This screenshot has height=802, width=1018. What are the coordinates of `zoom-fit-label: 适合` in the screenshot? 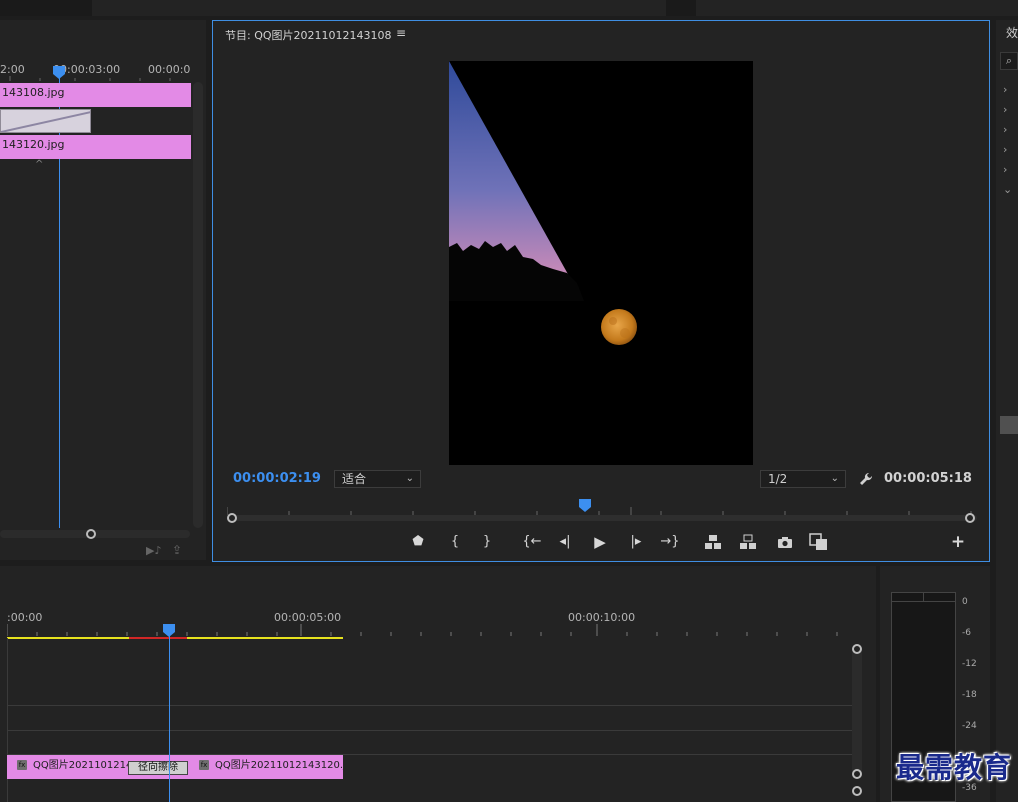 It's located at (354, 479).